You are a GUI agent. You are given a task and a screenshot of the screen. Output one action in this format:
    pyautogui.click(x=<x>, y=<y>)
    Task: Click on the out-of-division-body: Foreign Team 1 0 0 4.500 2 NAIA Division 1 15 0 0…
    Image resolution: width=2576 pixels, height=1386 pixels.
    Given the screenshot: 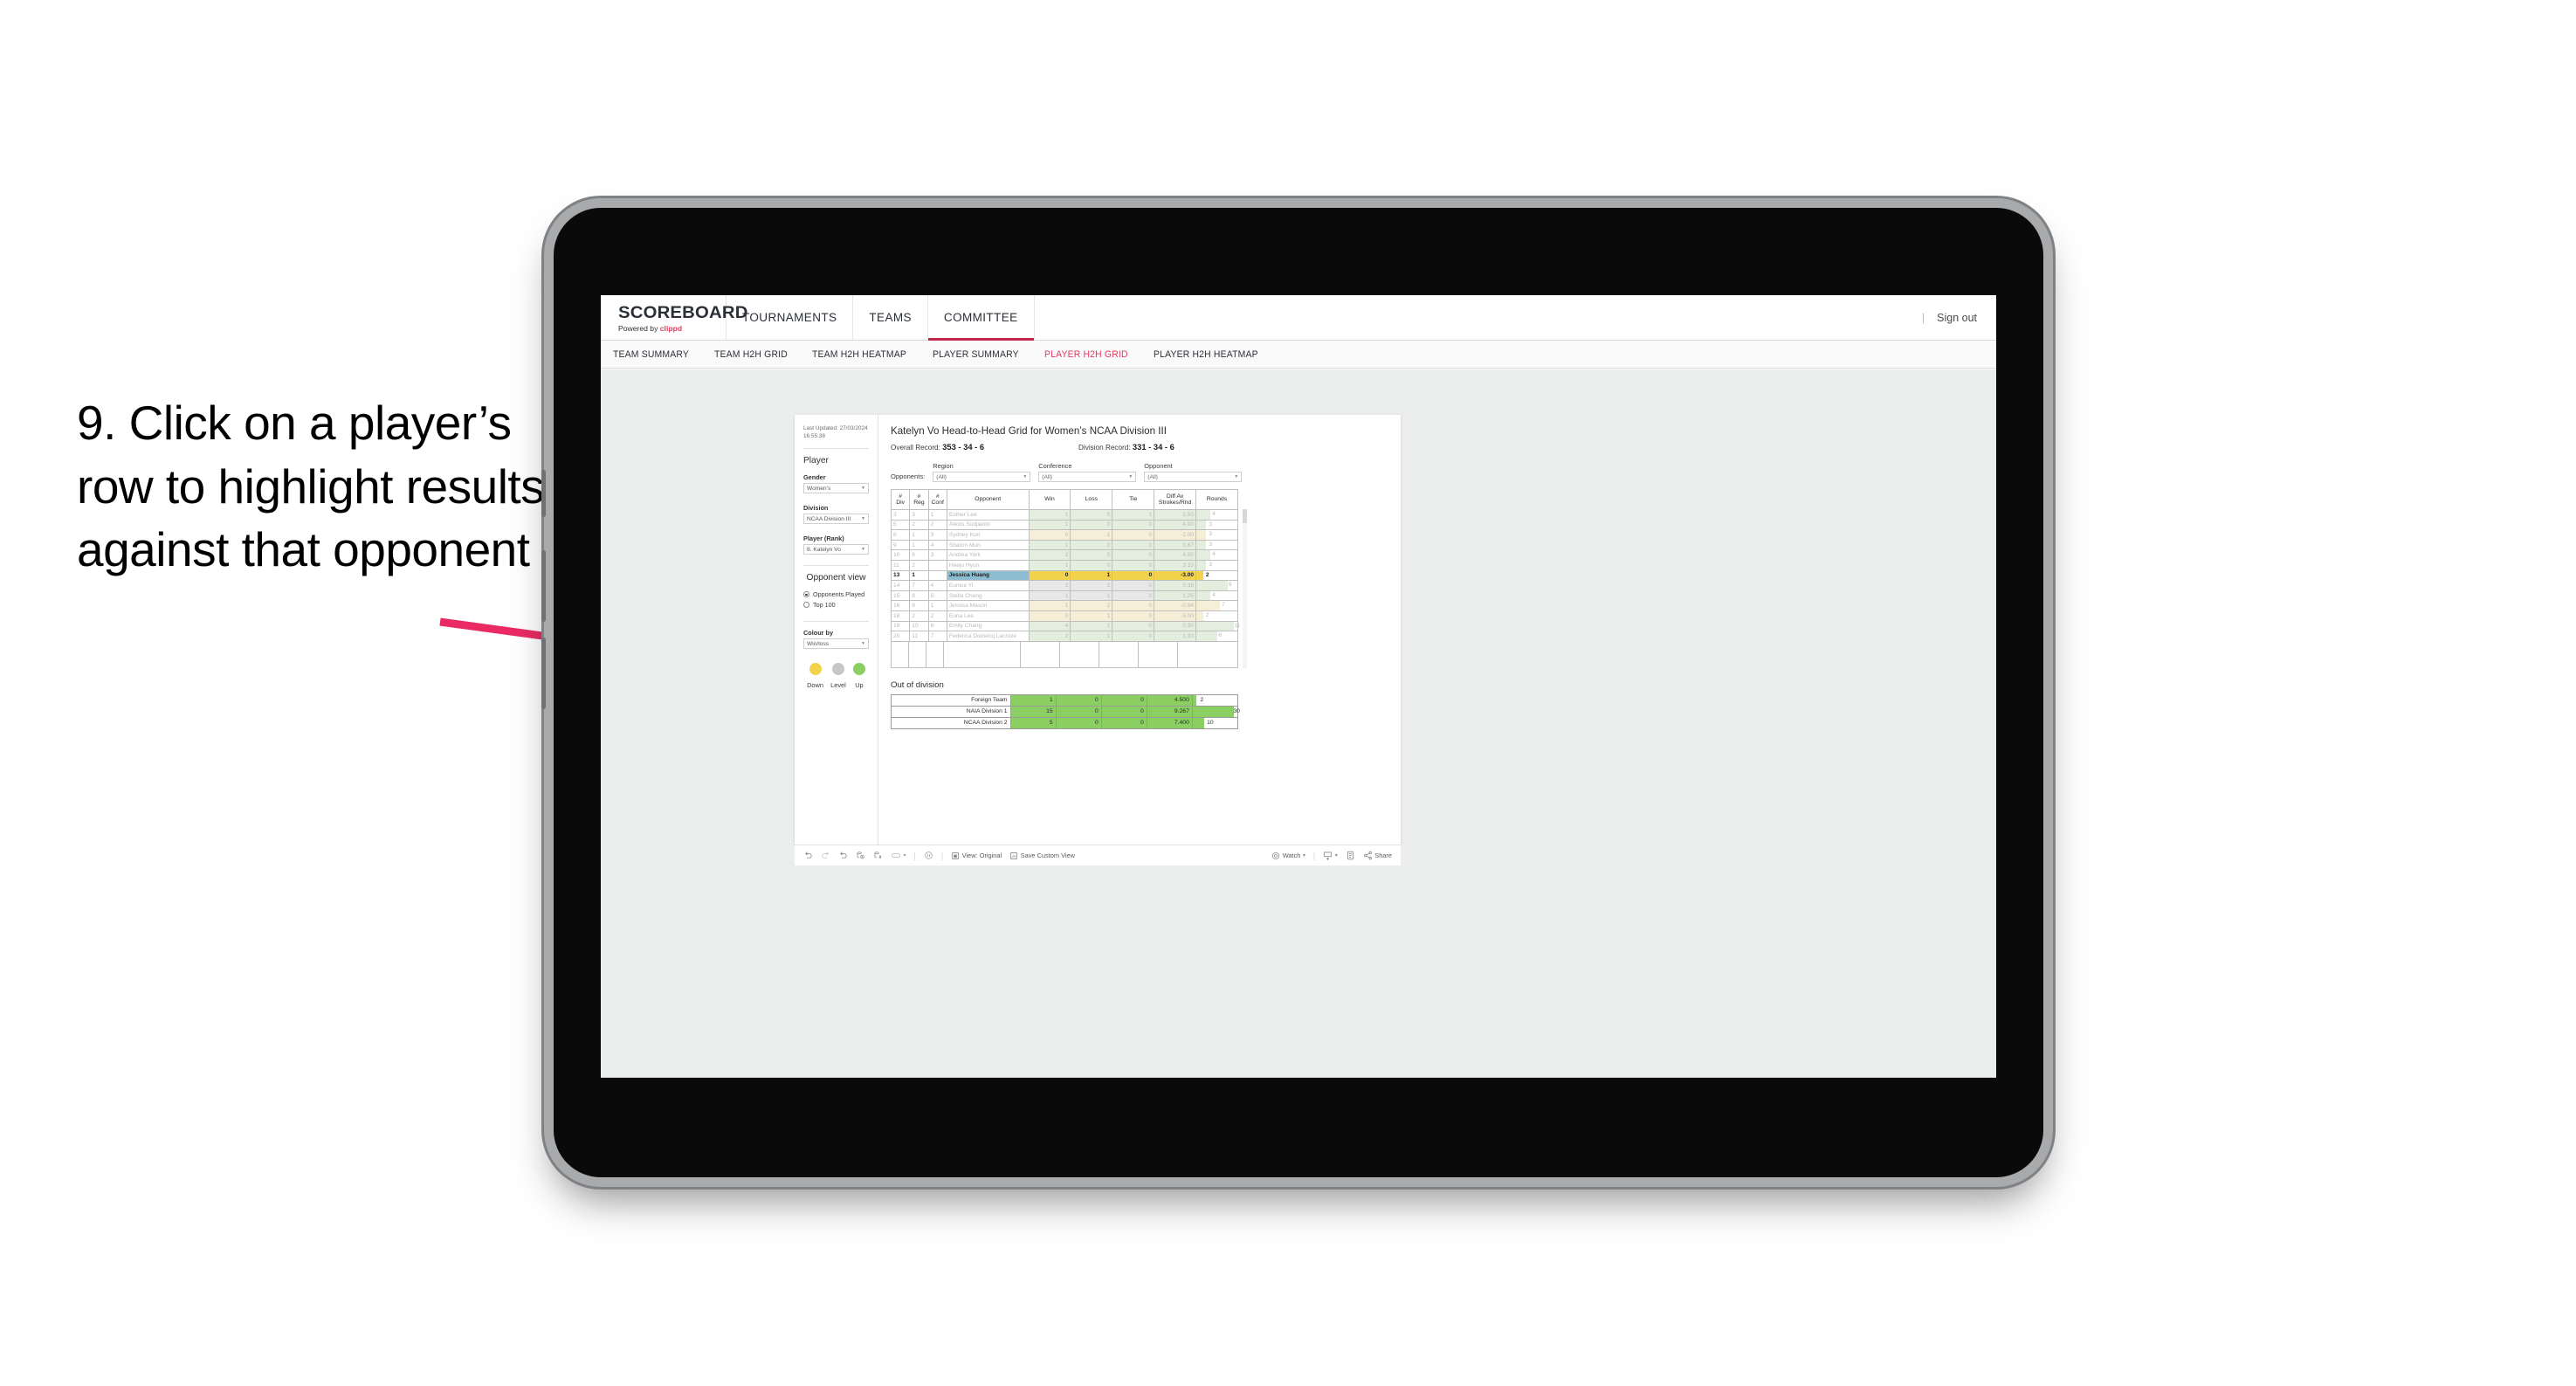 What is the action you would take?
    pyautogui.click(x=1065, y=711)
    